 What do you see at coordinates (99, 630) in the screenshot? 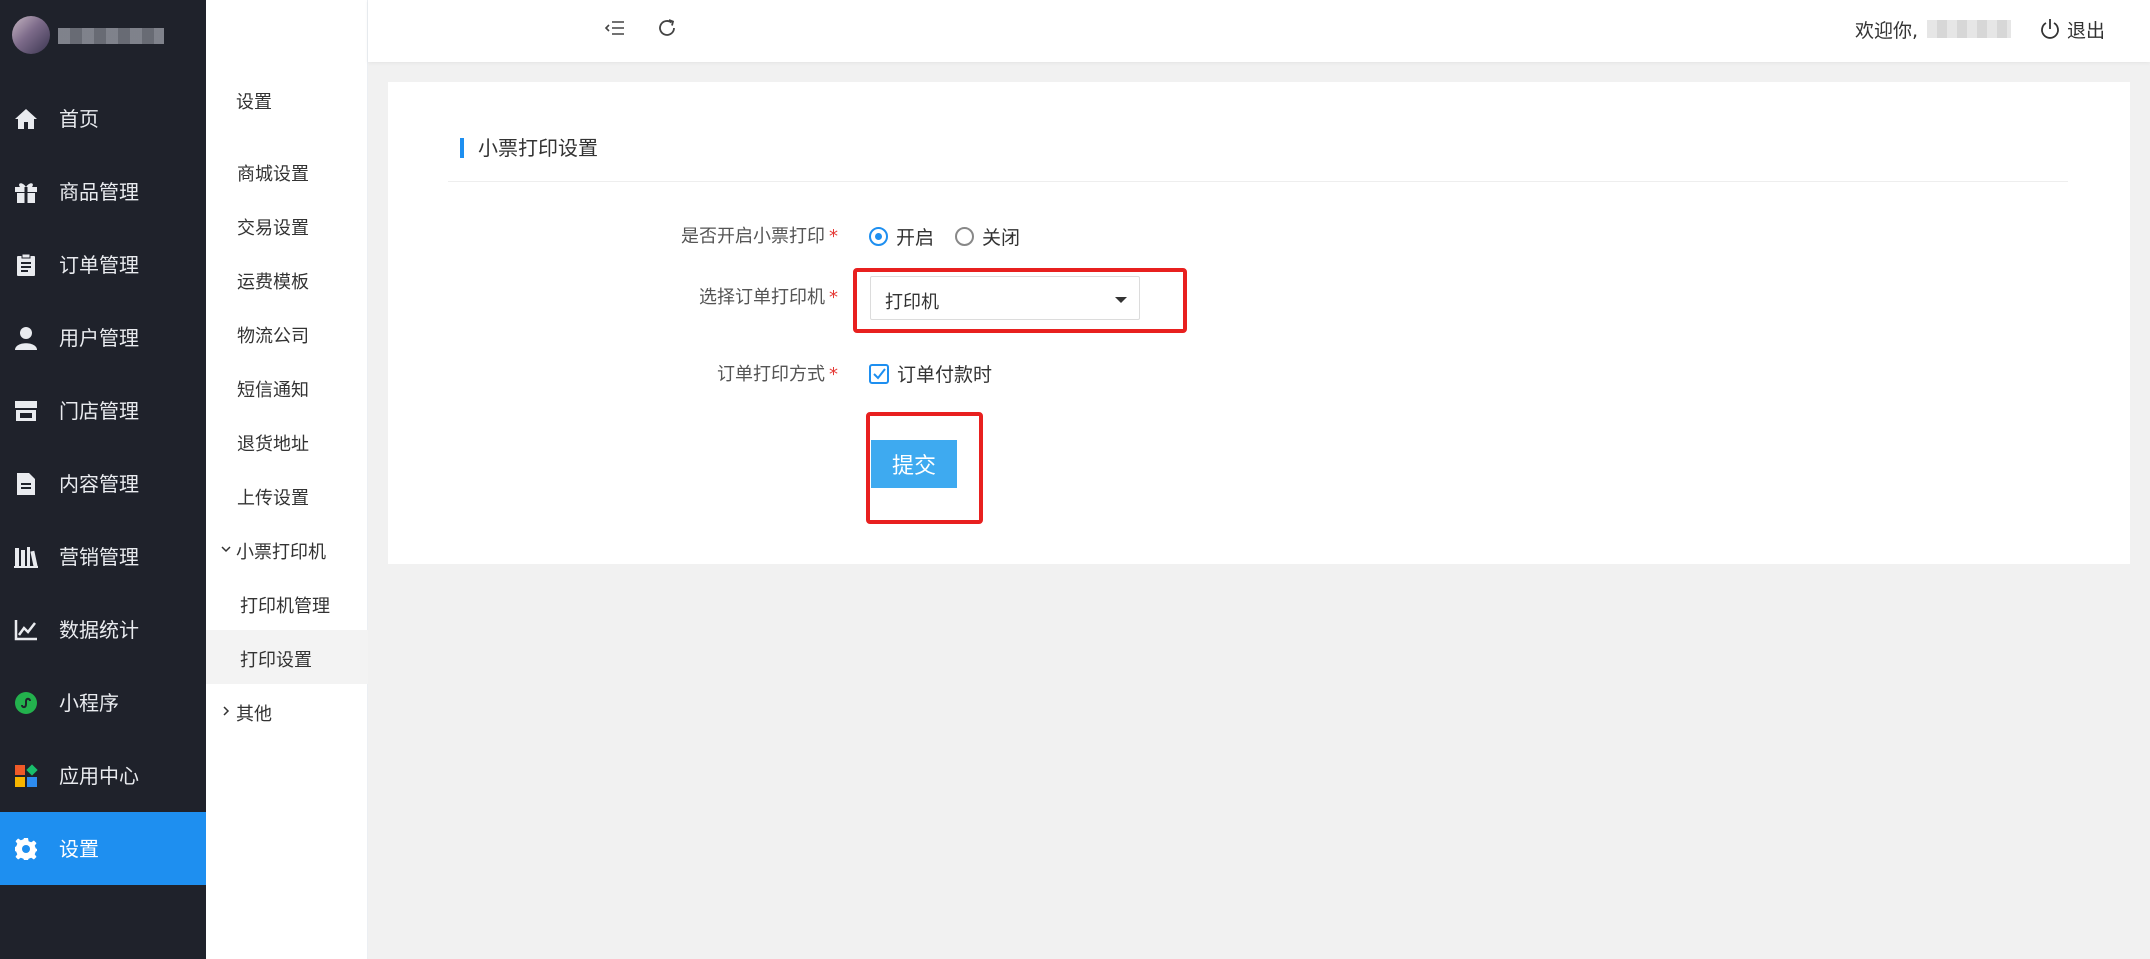
I see `menu-item-label: 数据统计` at bounding box center [99, 630].